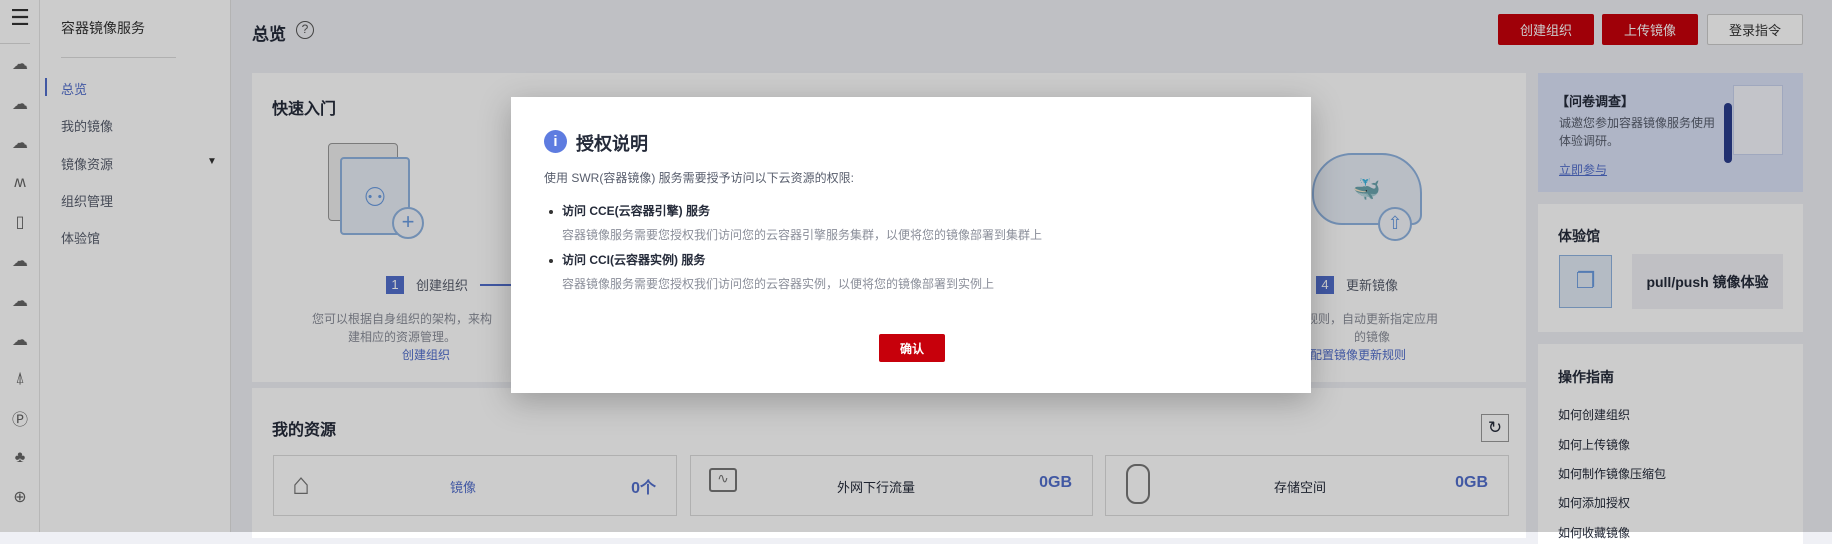 The width and height of the screenshot is (1832, 544). What do you see at coordinates (778, 284) in the screenshot?
I see `cci-permission-desc: 容器镜像服务需要您授权我们访问您的云容器实例，以便将您的镜像部署到实例上` at bounding box center [778, 284].